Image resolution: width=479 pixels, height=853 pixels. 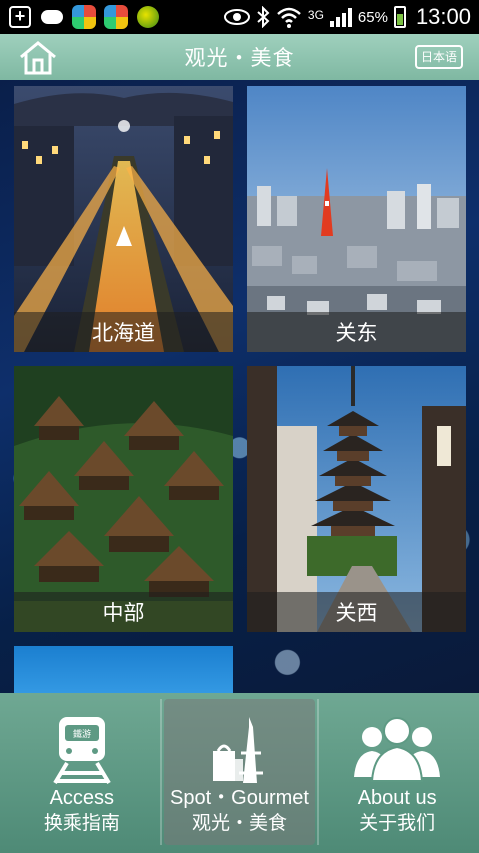 What do you see at coordinates (237, 750) in the screenshot?
I see `tower-shopping-icon` at bounding box center [237, 750].